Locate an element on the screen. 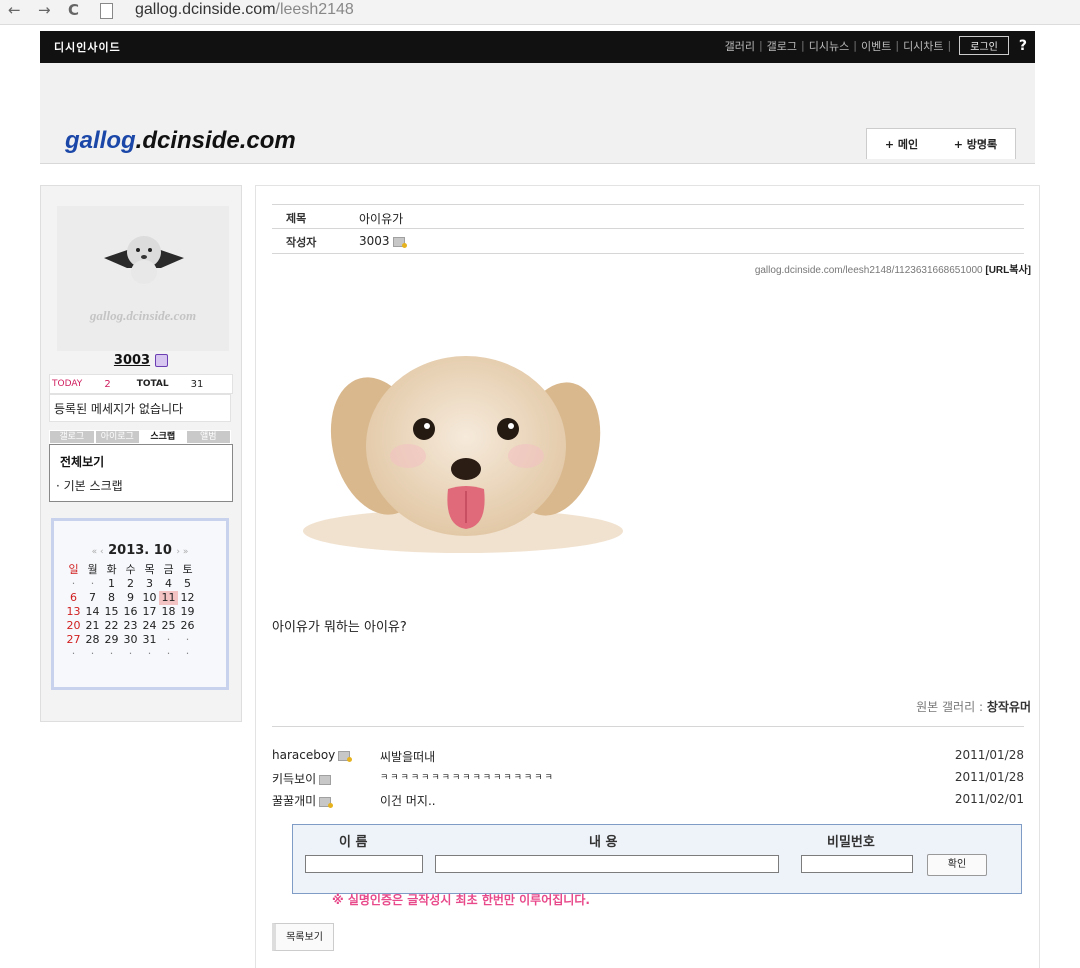 The height and width of the screenshot is (968, 1080). calendar-day: 16 is located at coordinates (130, 612).